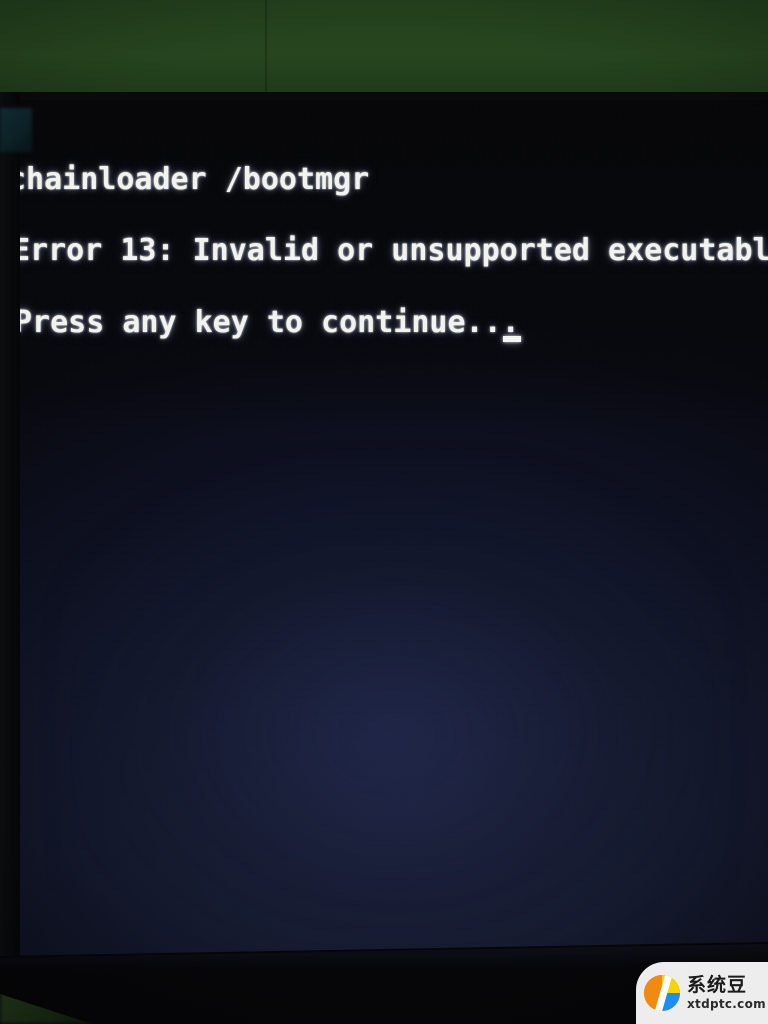 This screenshot has width=768, height=1024. What do you see at coordinates (266, 49) in the screenshot?
I see `wall-seam` at bounding box center [266, 49].